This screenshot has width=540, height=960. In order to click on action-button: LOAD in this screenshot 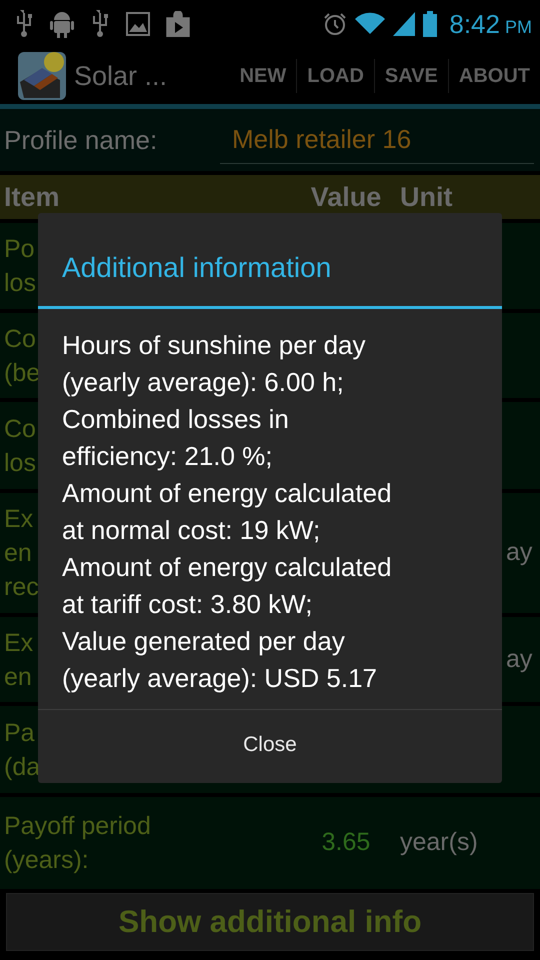, I will do `click(335, 76)`.